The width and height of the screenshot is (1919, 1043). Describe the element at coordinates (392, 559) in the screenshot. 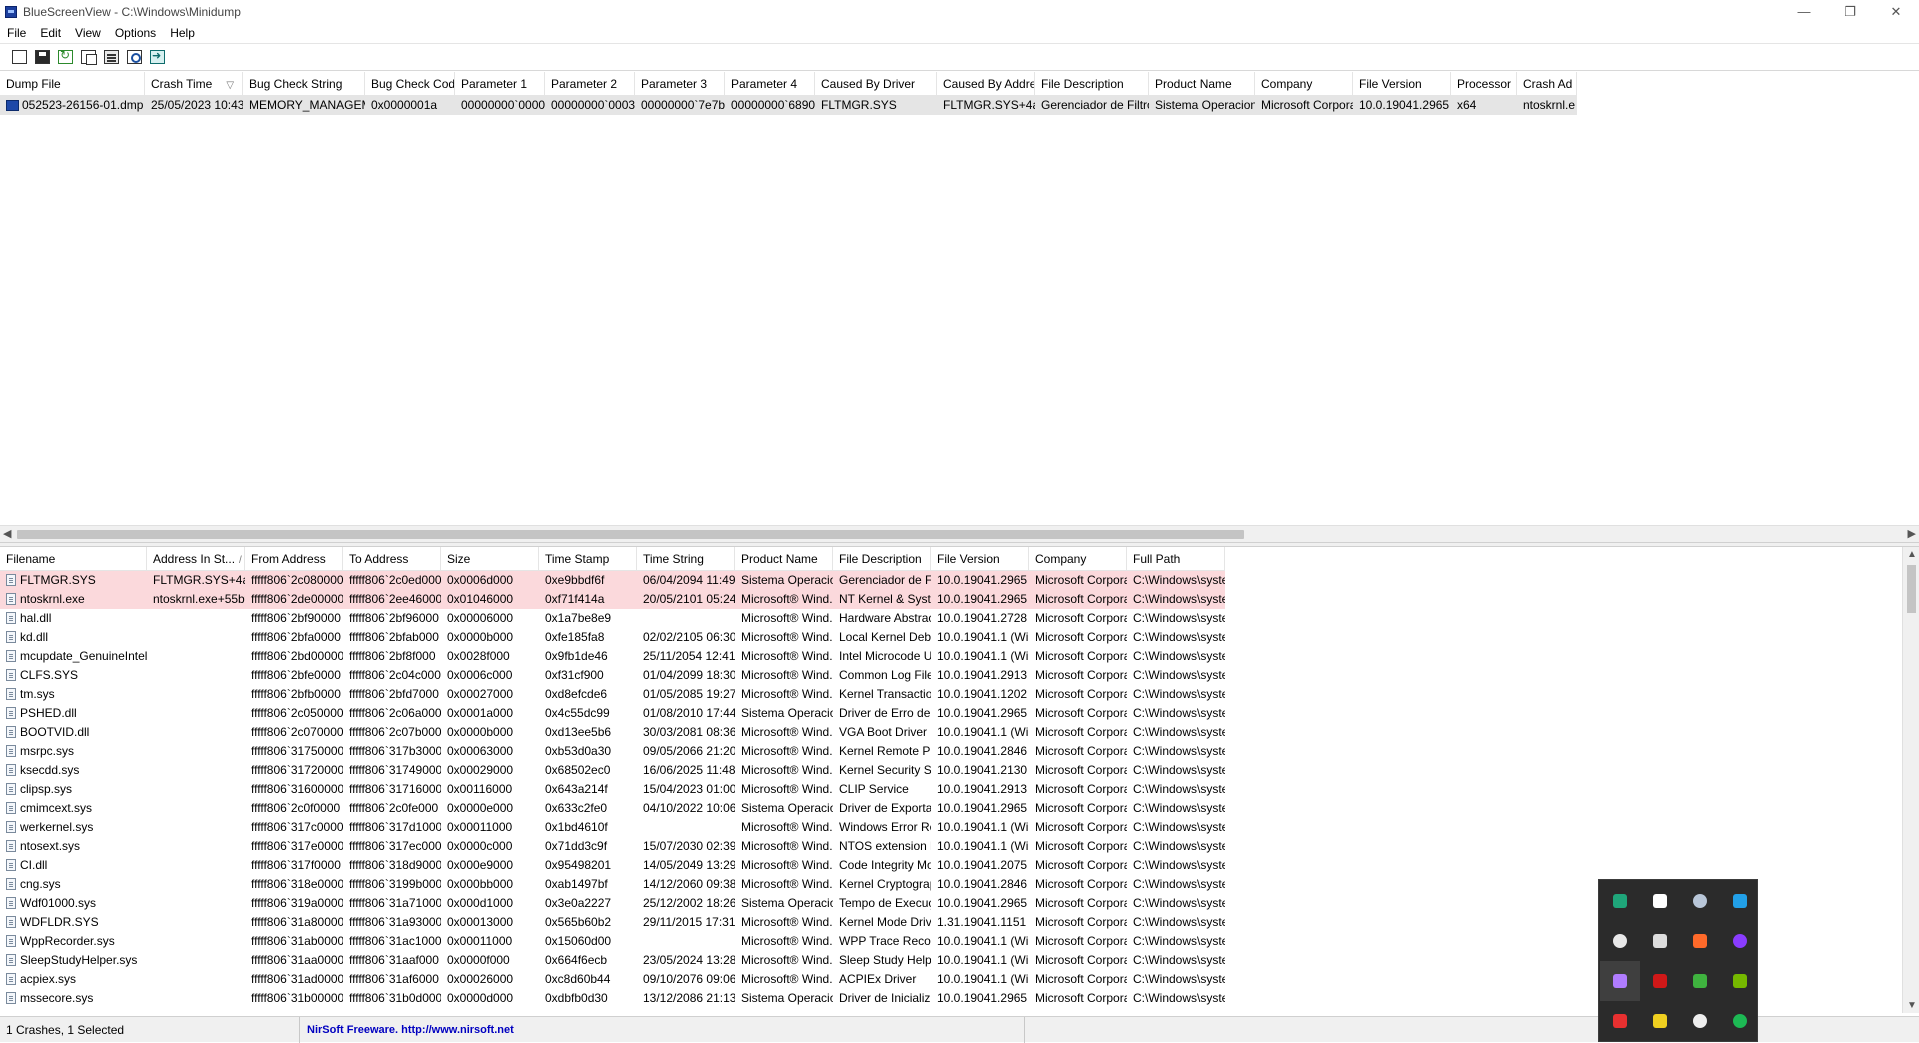

I see `column-header-to-address: To Address` at that location.